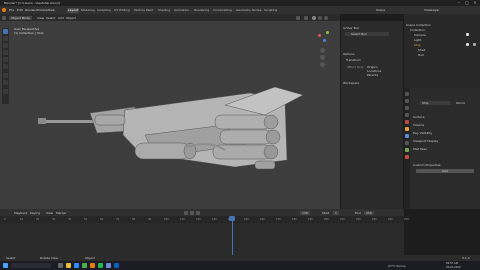 The width and height of the screenshot is (480, 270). What do you see at coordinates (5, 52) in the screenshot?
I see `rotate-tool` at bounding box center [5, 52].